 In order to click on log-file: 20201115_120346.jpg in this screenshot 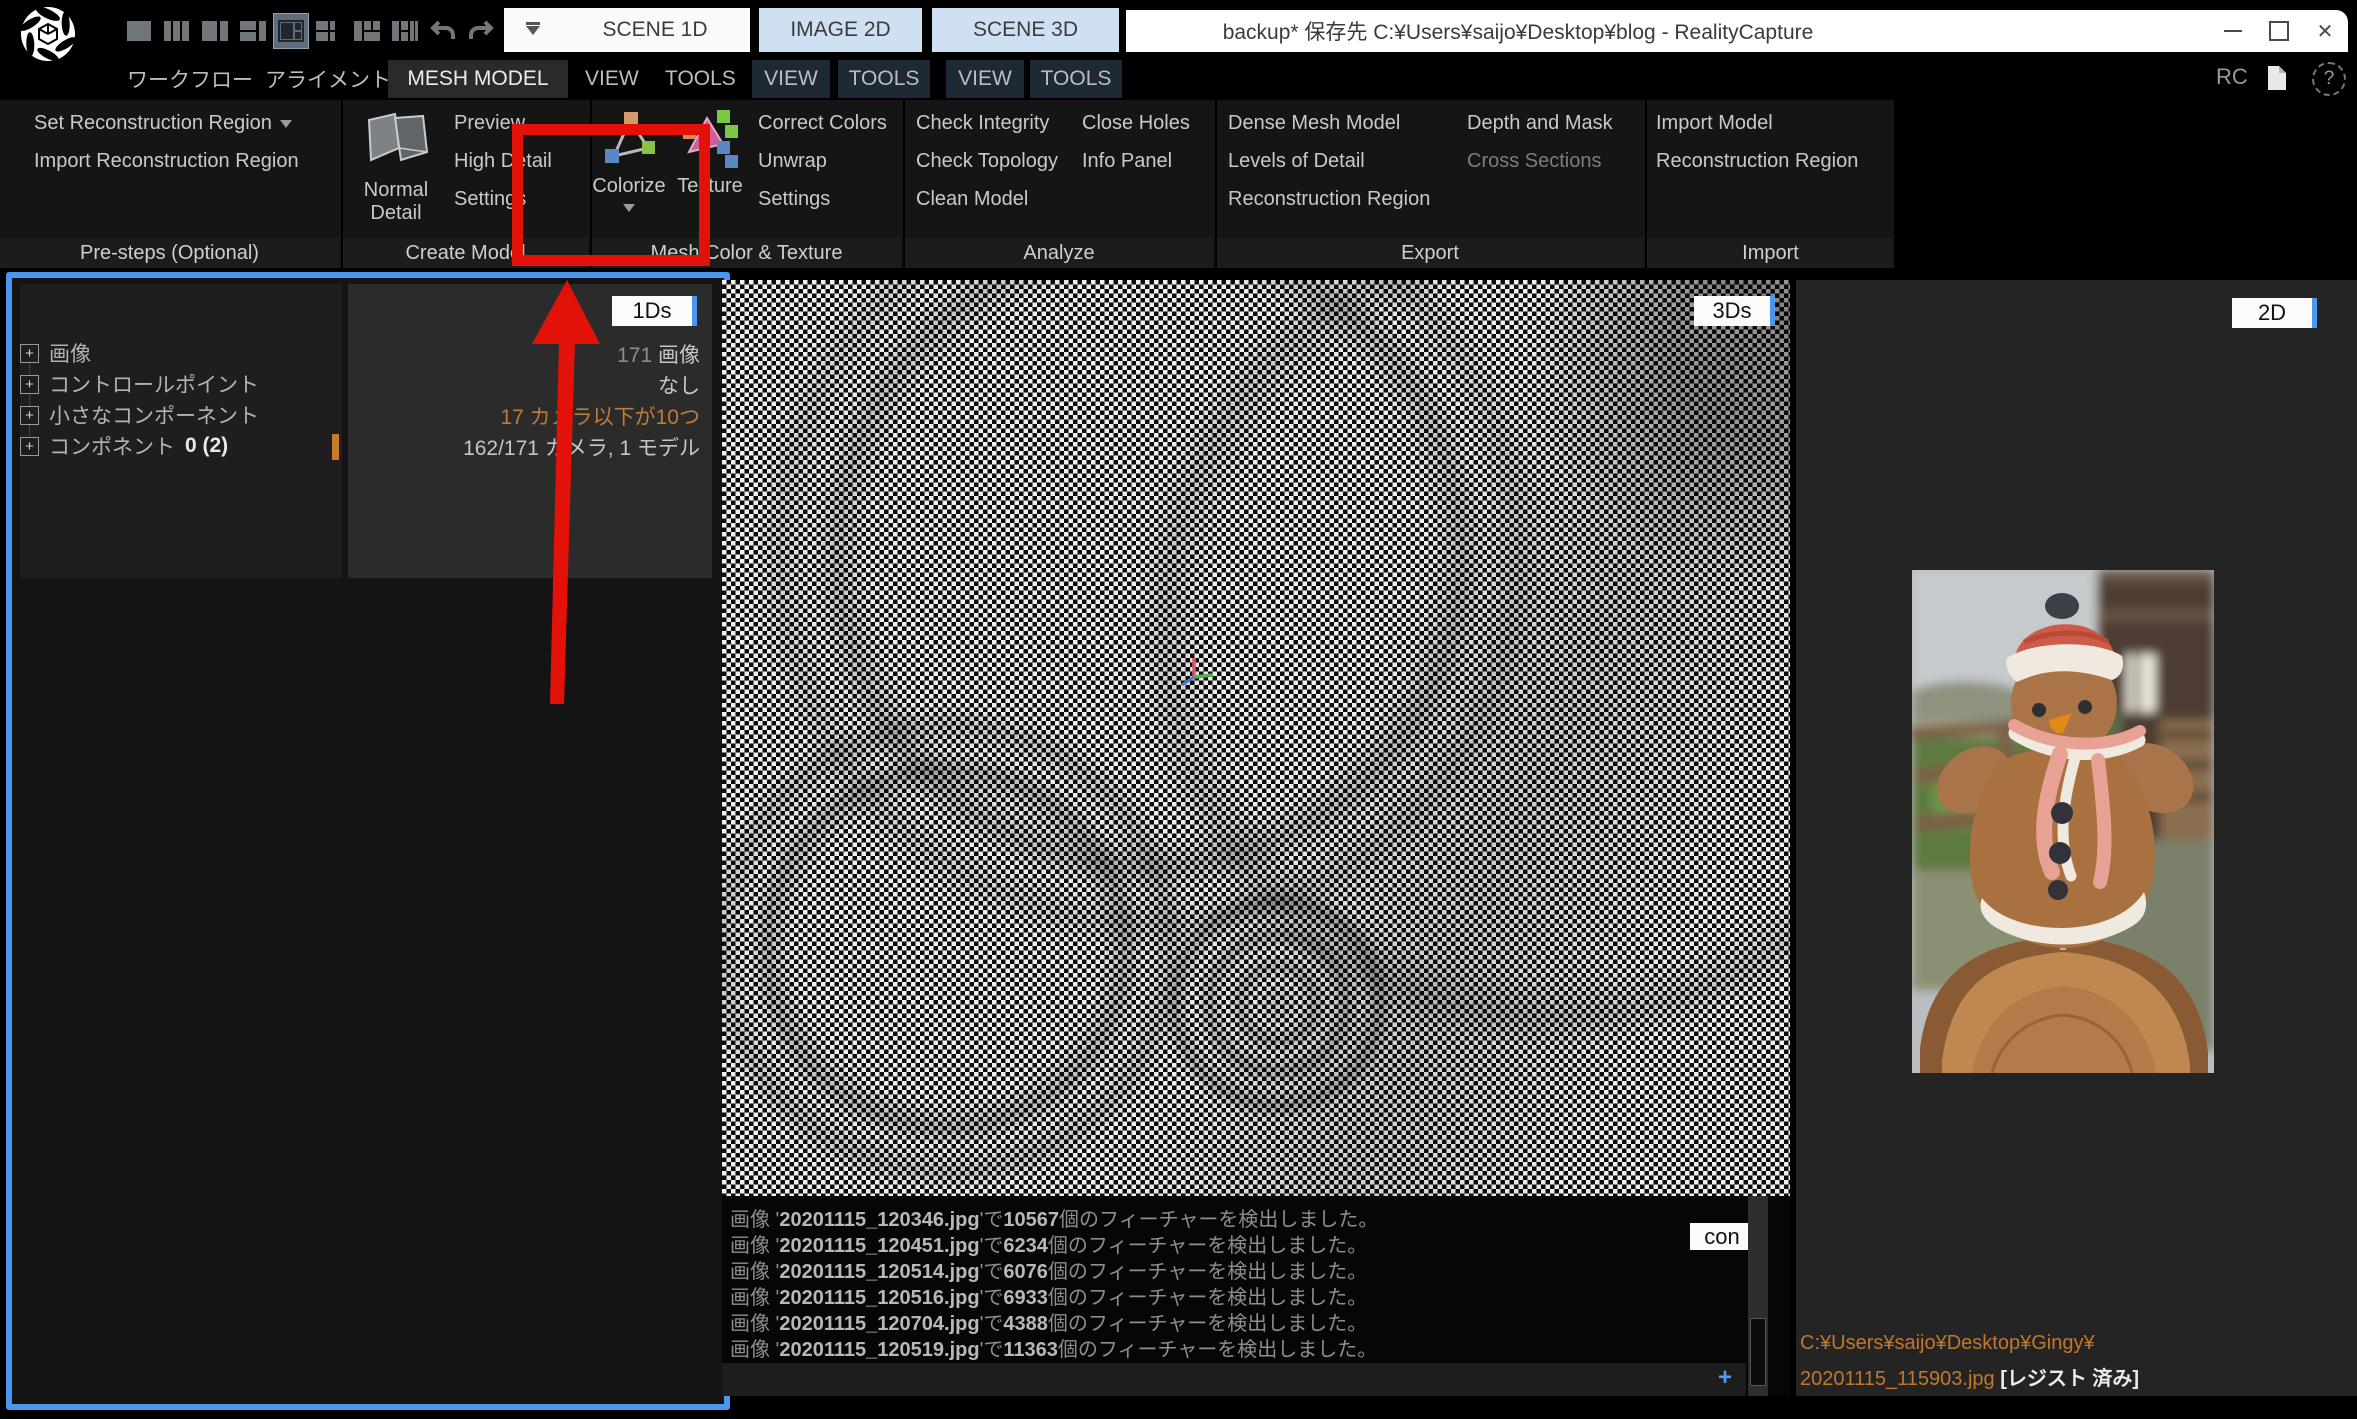, I will do `click(879, 1220)`.